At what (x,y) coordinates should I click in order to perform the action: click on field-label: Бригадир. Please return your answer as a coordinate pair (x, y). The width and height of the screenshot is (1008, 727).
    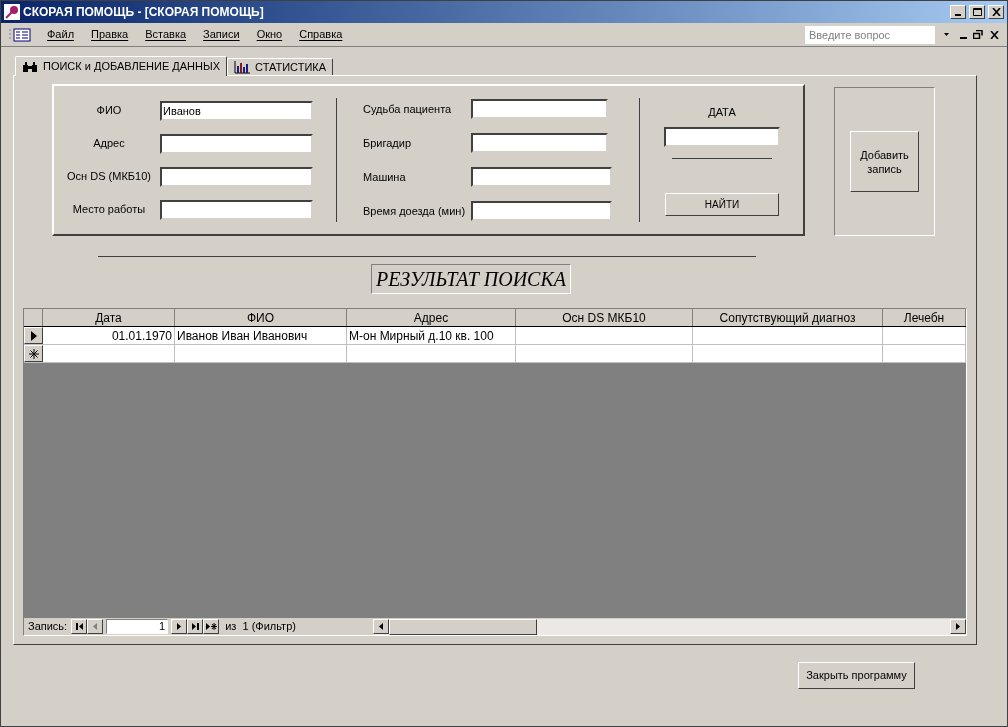
    Looking at the image, I should click on (388, 143).